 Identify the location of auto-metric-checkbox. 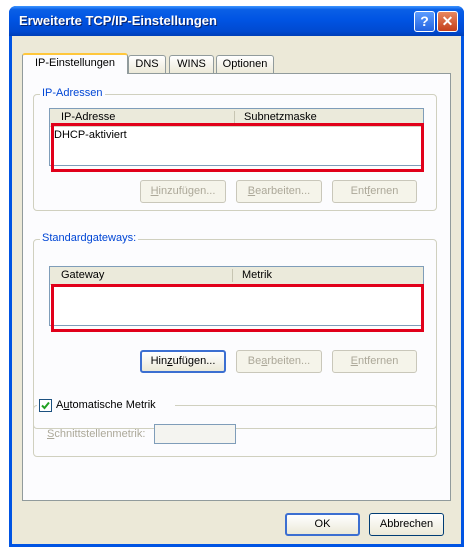
(45, 405).